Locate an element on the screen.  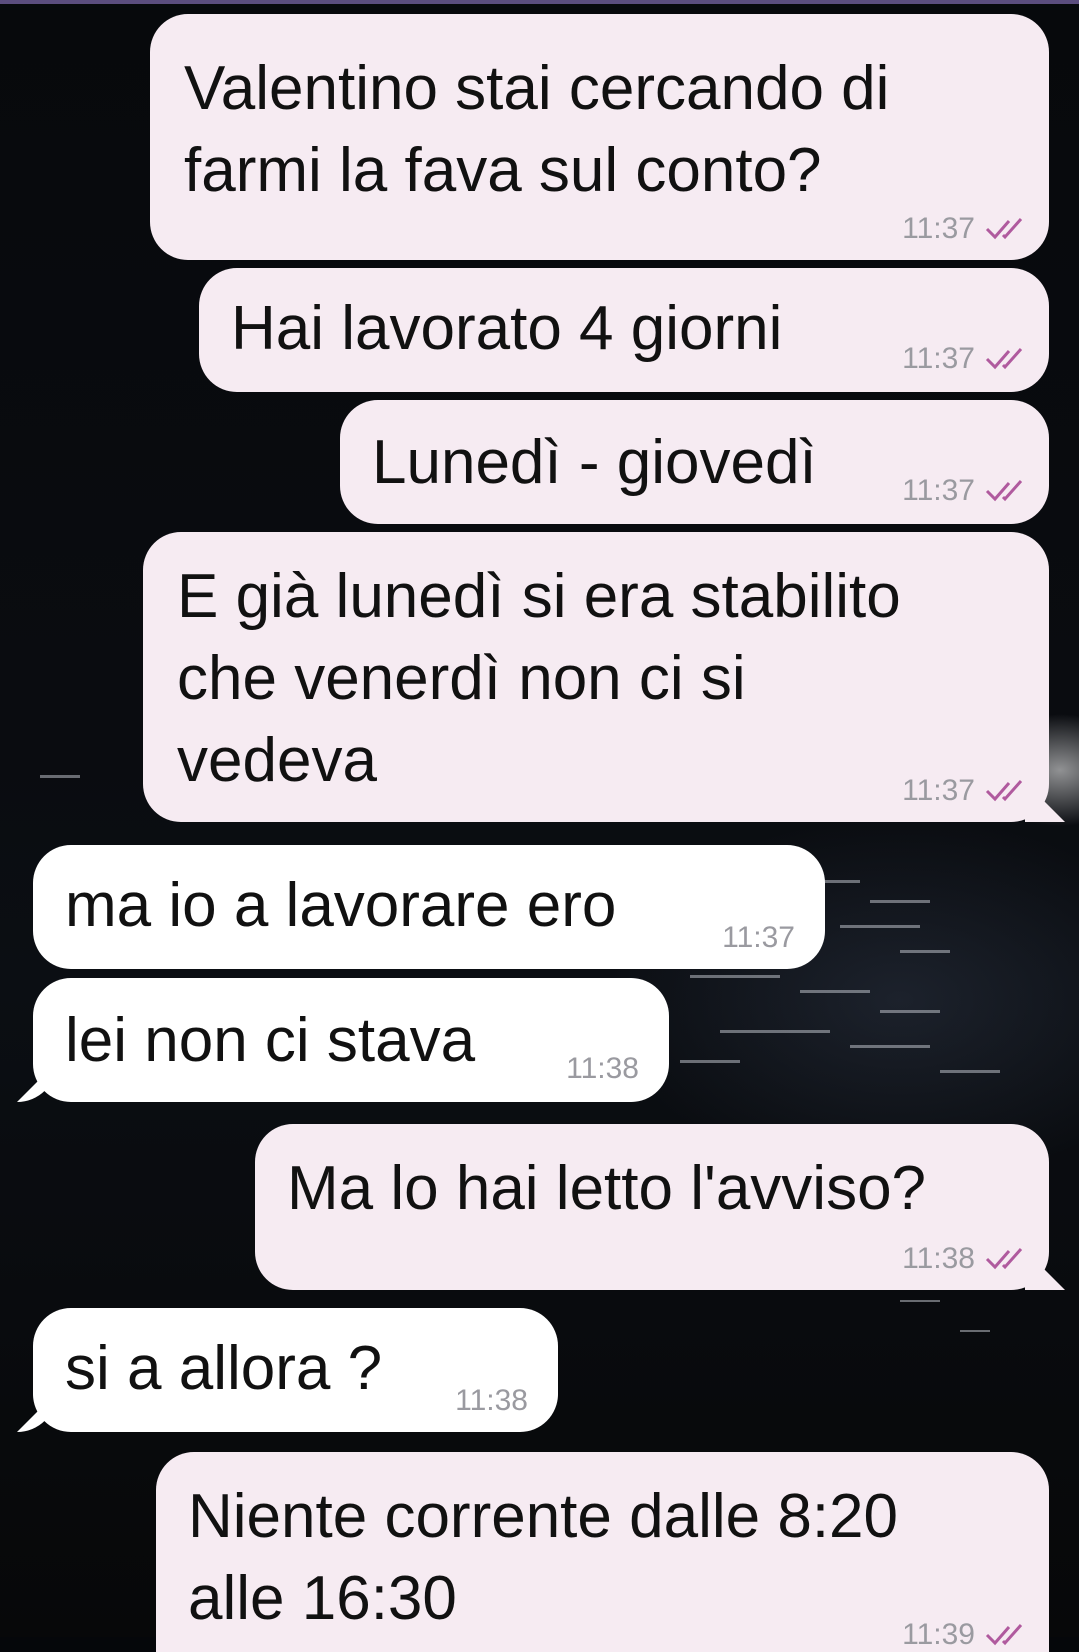
message-bubble-outgoing: Hai lavorato 4 giorni 11:37 is located at coordinates (624, 330).